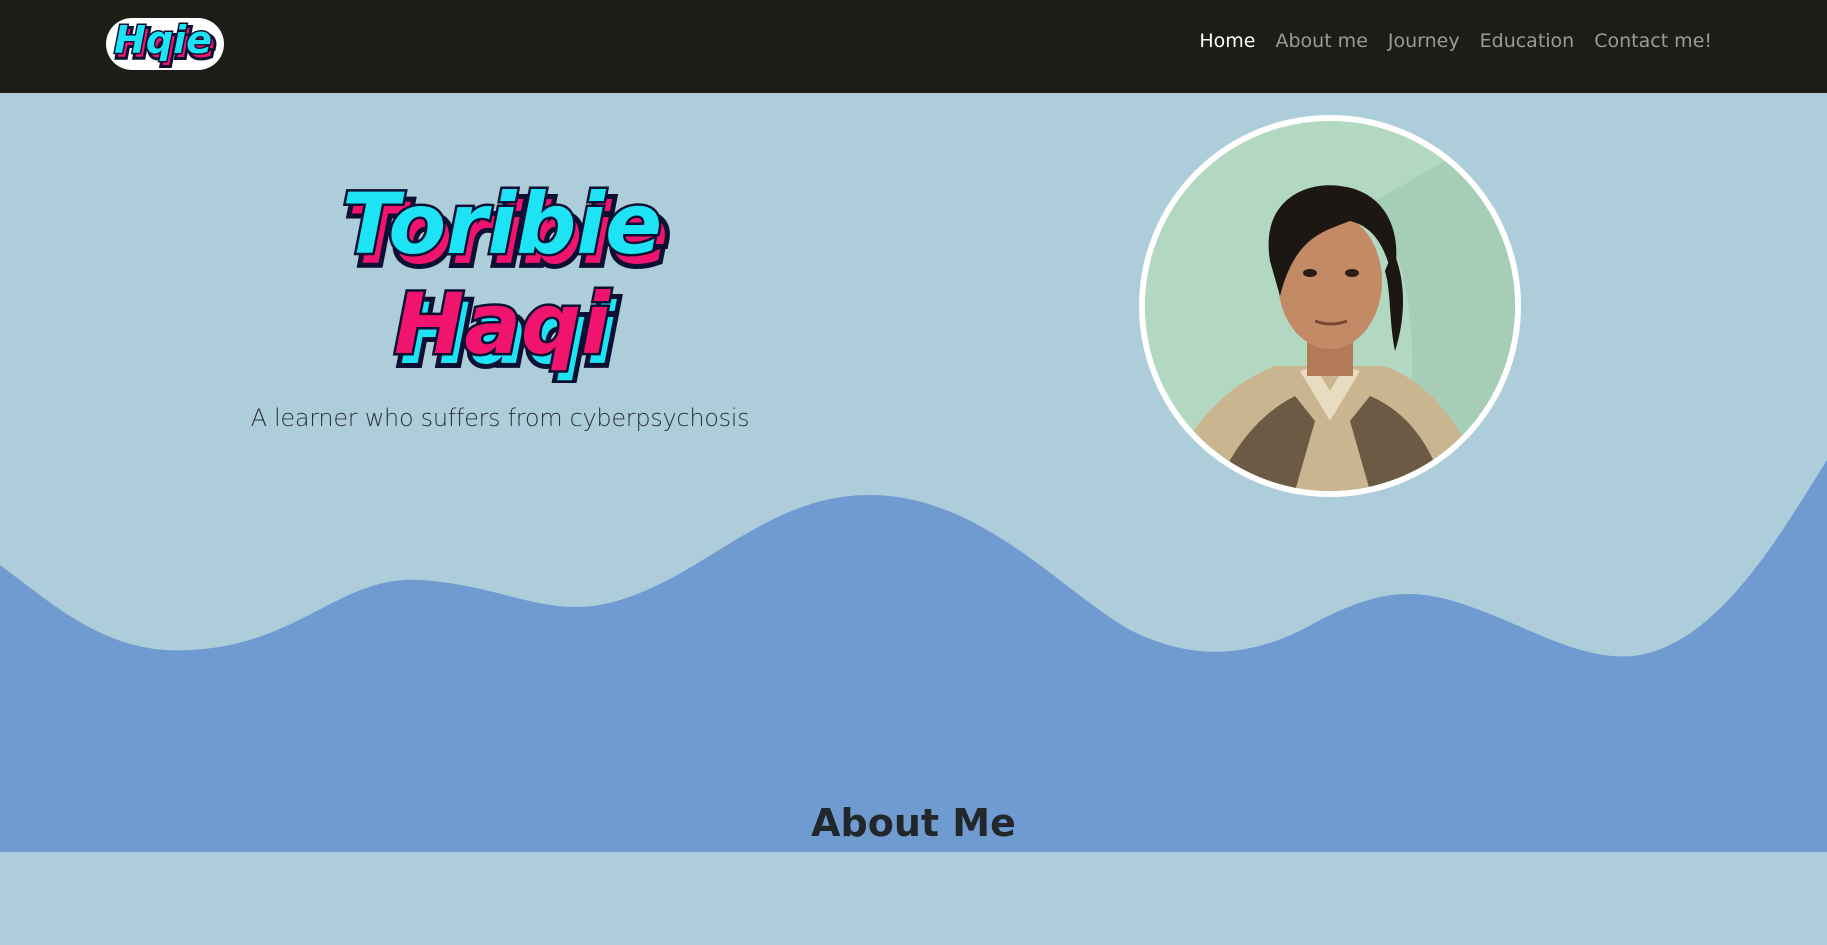 This screenshot has width=1827, height=945. What do you see at coordinates (913, 823) in the screenshot?
I see `about-section-title: About Me` at bounding box center [913, 823].